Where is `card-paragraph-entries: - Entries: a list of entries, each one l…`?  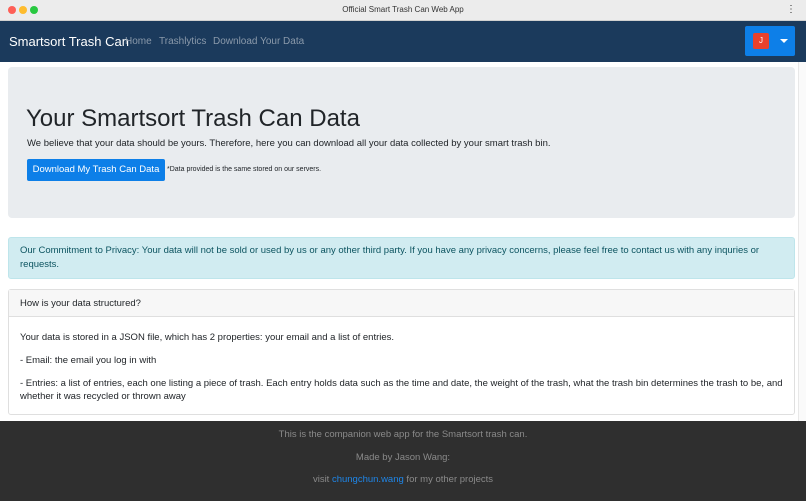
card-paragraph-entries: - Entries: a list of entries, each one l… is located at coordinates (401, 390).